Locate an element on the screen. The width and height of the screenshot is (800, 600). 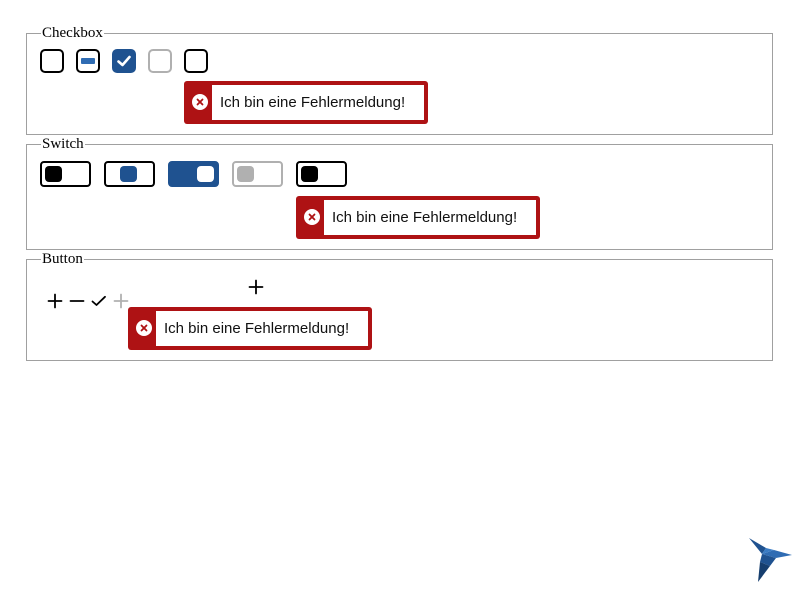
checkbox-legend: Checkbox is located at coordinates (72, 33).